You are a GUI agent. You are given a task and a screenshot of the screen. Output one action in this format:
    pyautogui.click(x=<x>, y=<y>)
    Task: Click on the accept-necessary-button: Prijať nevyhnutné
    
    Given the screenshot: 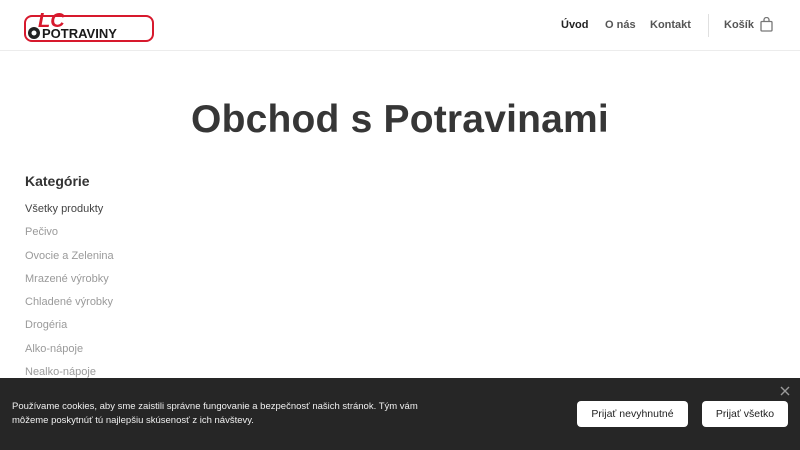 What is the action you would take?
    pyautogui.click(x=632, y=414)
    